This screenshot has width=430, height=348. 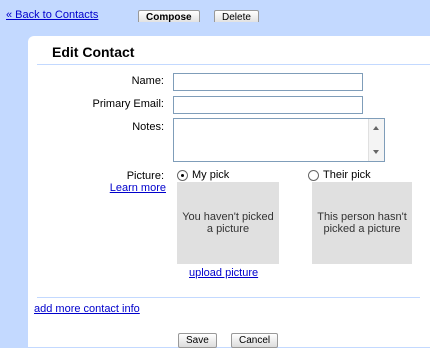 I want to click on primary-email-field, so click(x=268, y=105).